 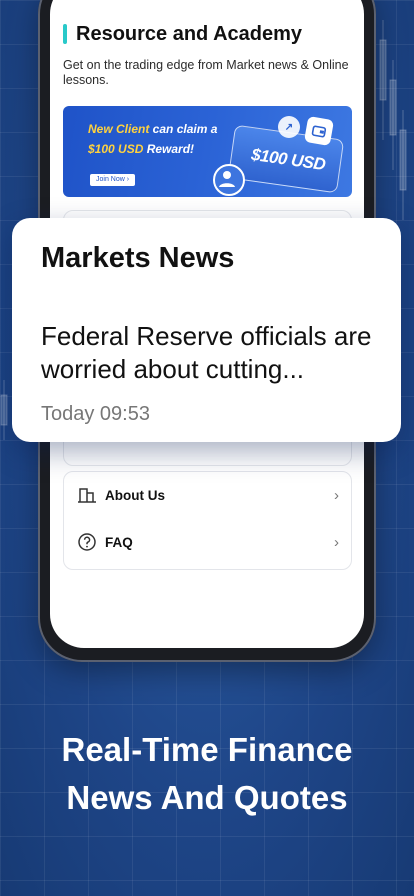 I want to click on building-icon, so click(x=87, y=495).